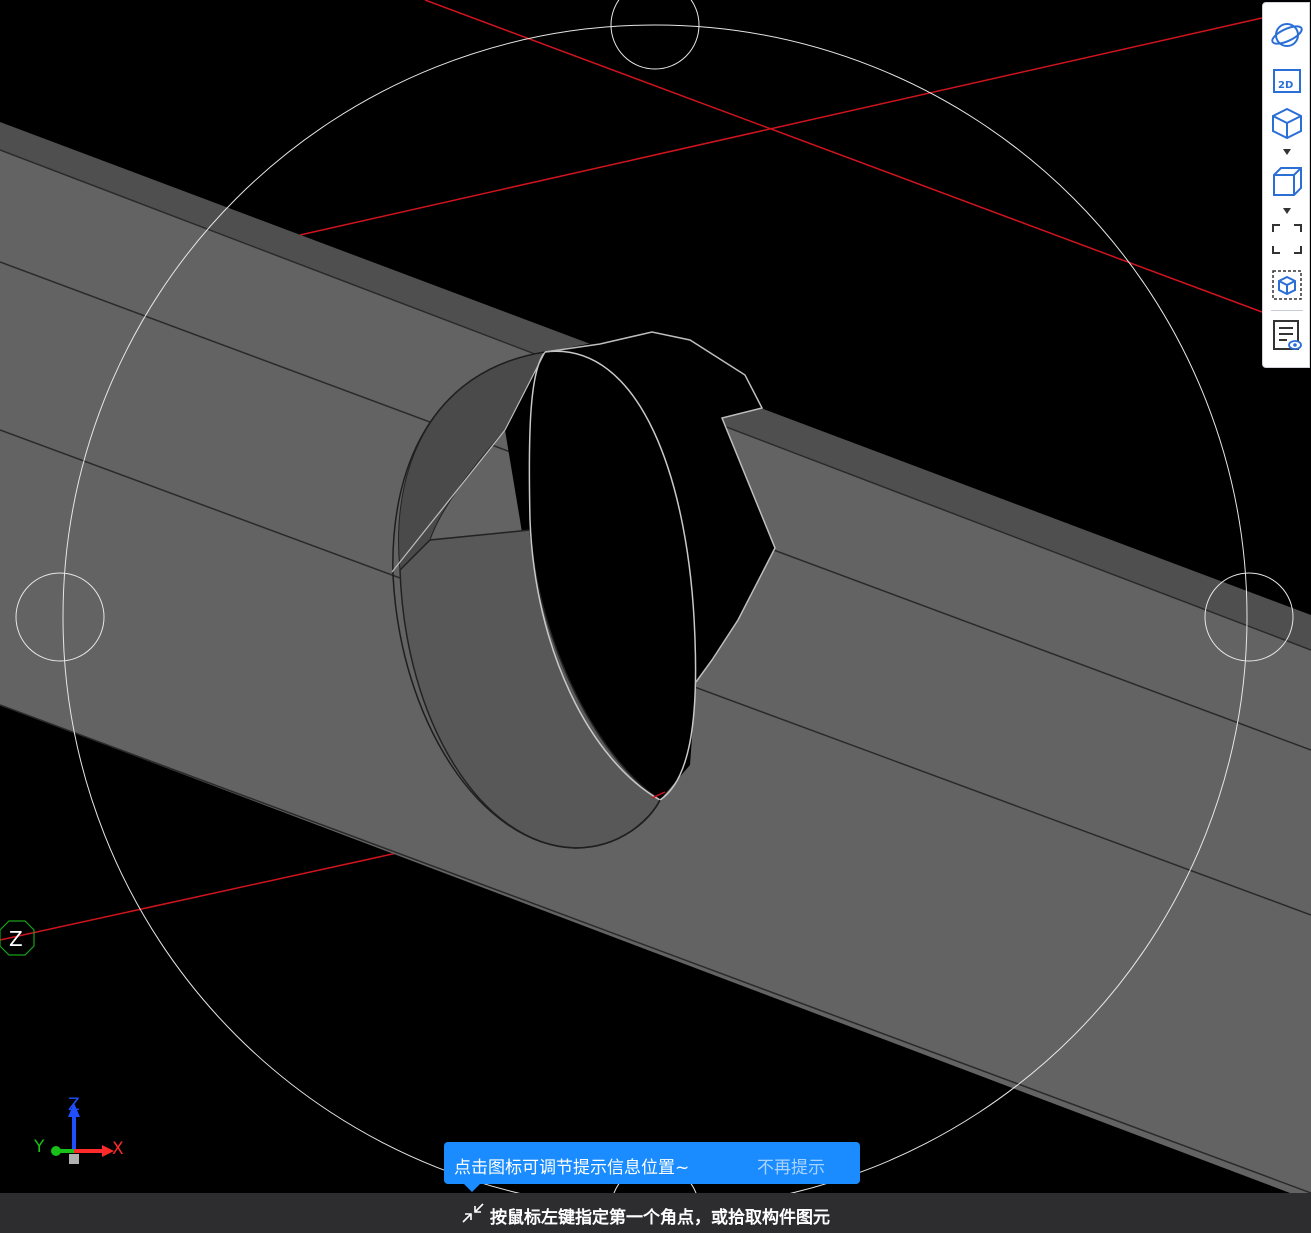  I want to click on 3d-view-icon, so click(1287, 123).